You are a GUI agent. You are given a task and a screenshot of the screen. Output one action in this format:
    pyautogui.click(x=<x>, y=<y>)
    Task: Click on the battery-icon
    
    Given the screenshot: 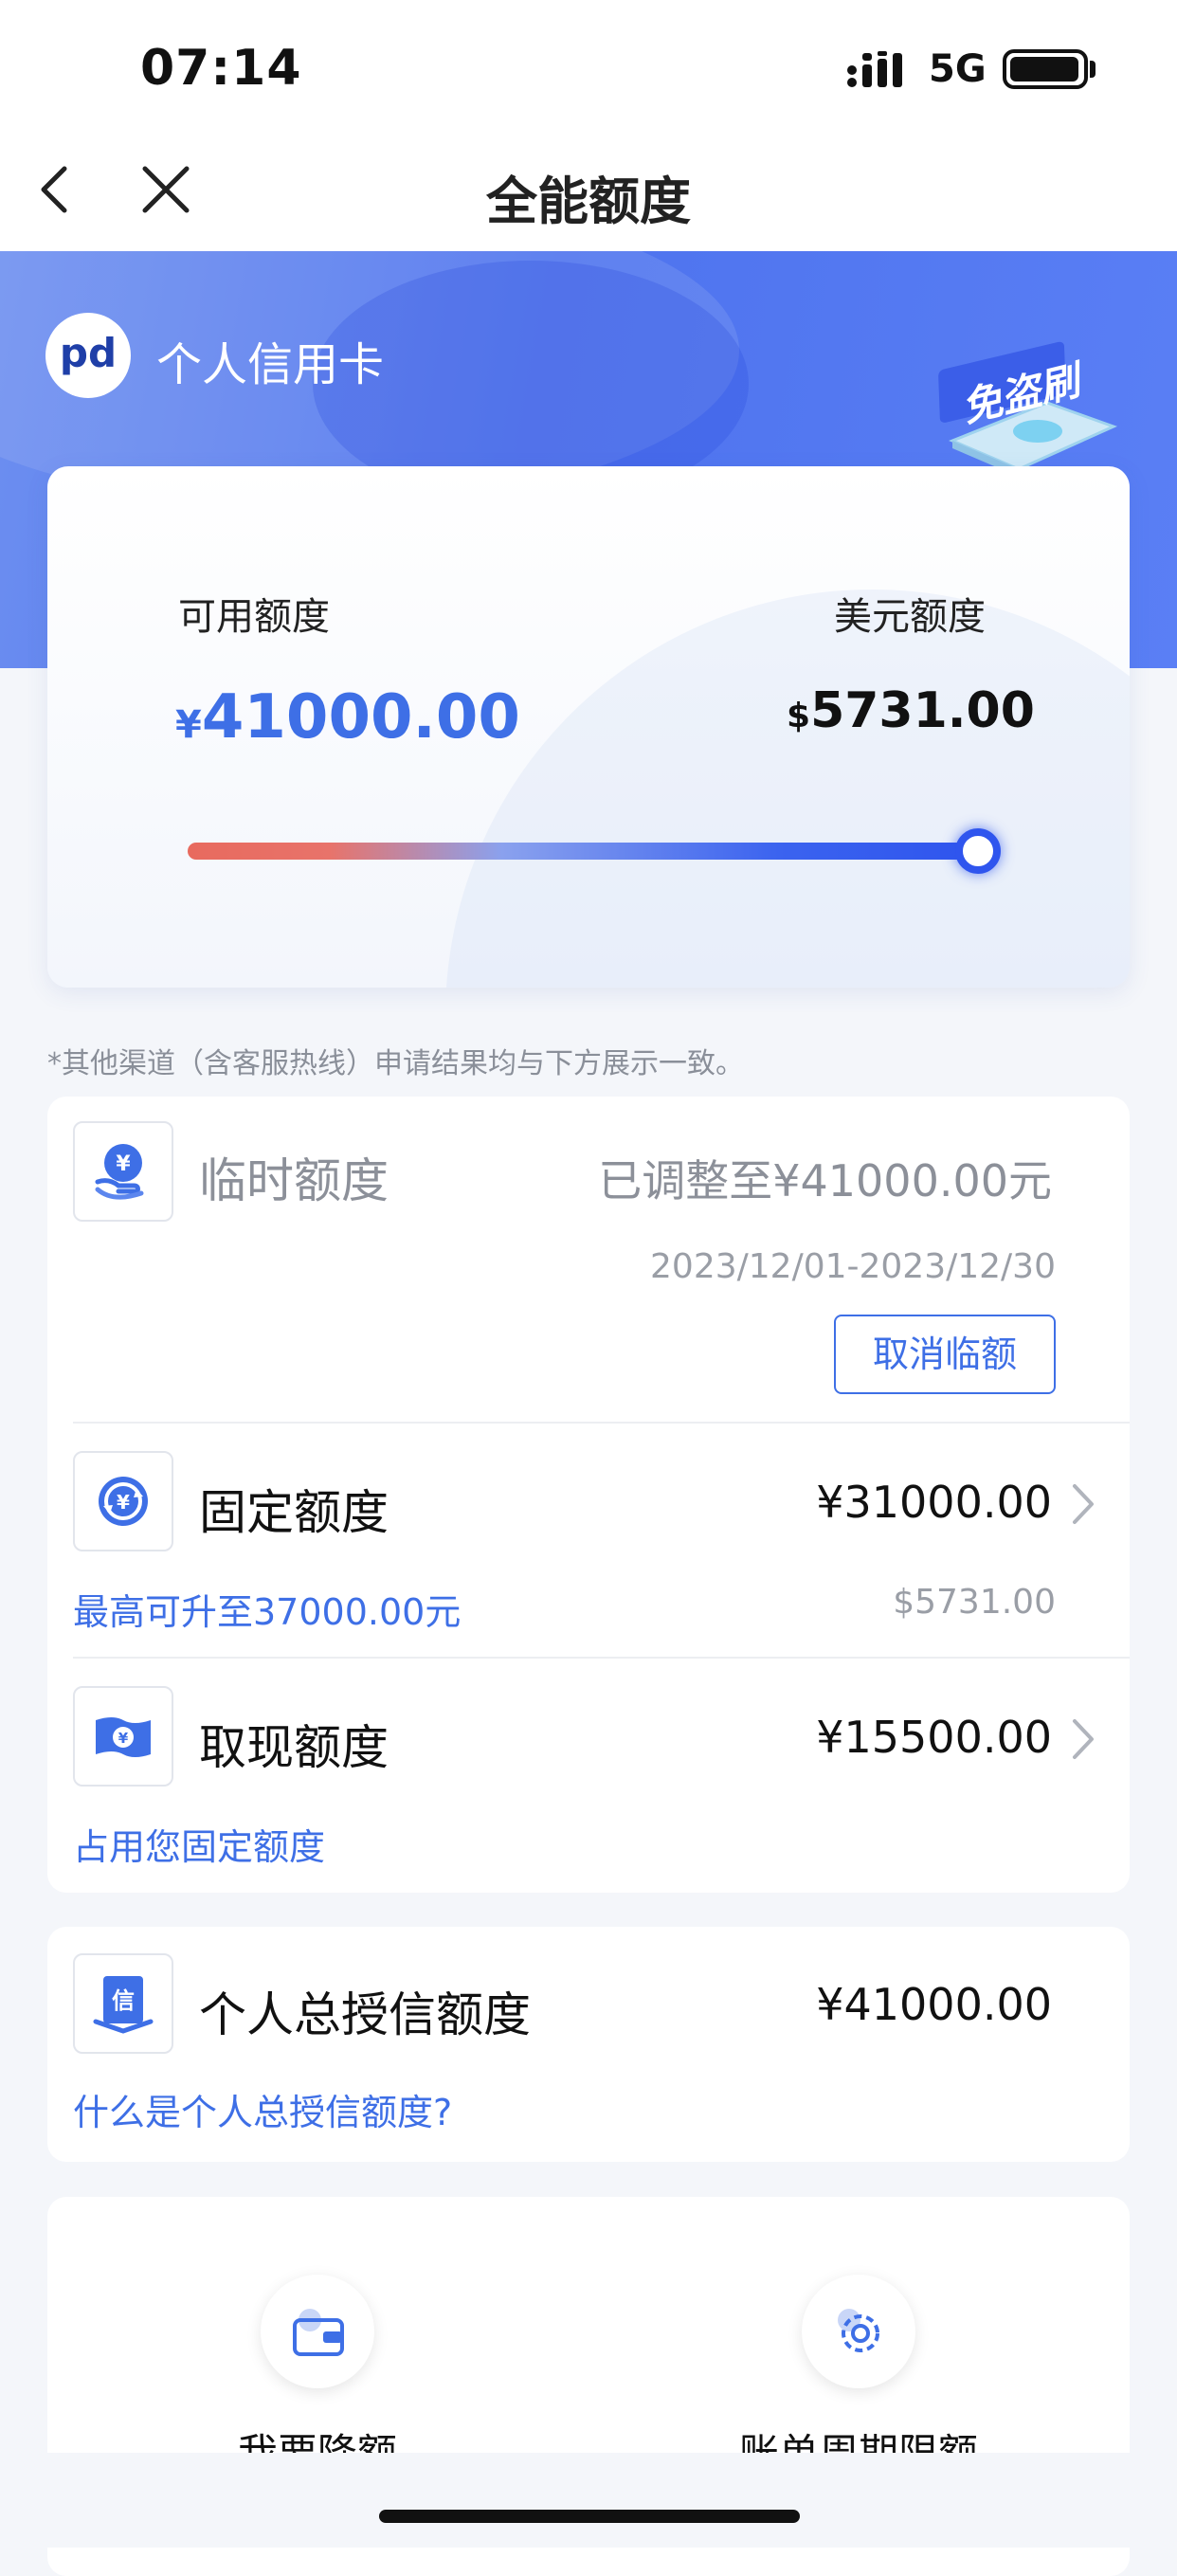 What is the action you would take?
    pyautogui.click(x=1045, y=69)
    